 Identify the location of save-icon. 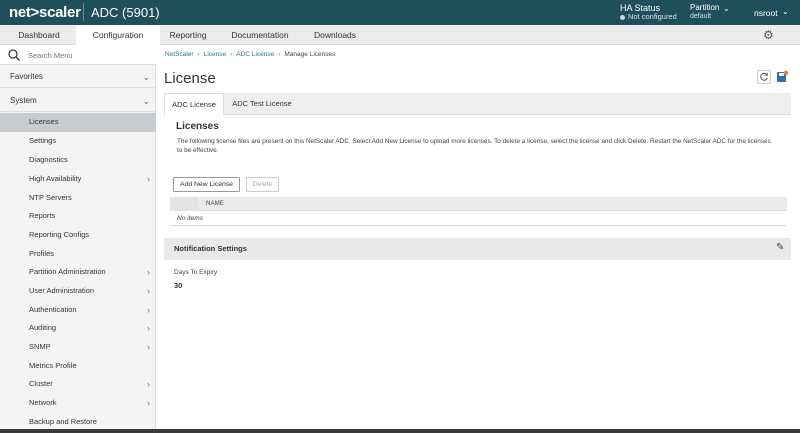
(783, 76).